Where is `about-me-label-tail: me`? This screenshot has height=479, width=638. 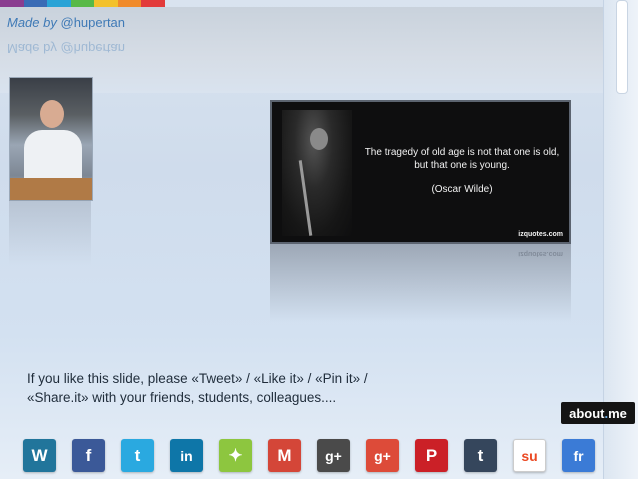 about-me-label-tail: me is located at coordinates (617, 413).